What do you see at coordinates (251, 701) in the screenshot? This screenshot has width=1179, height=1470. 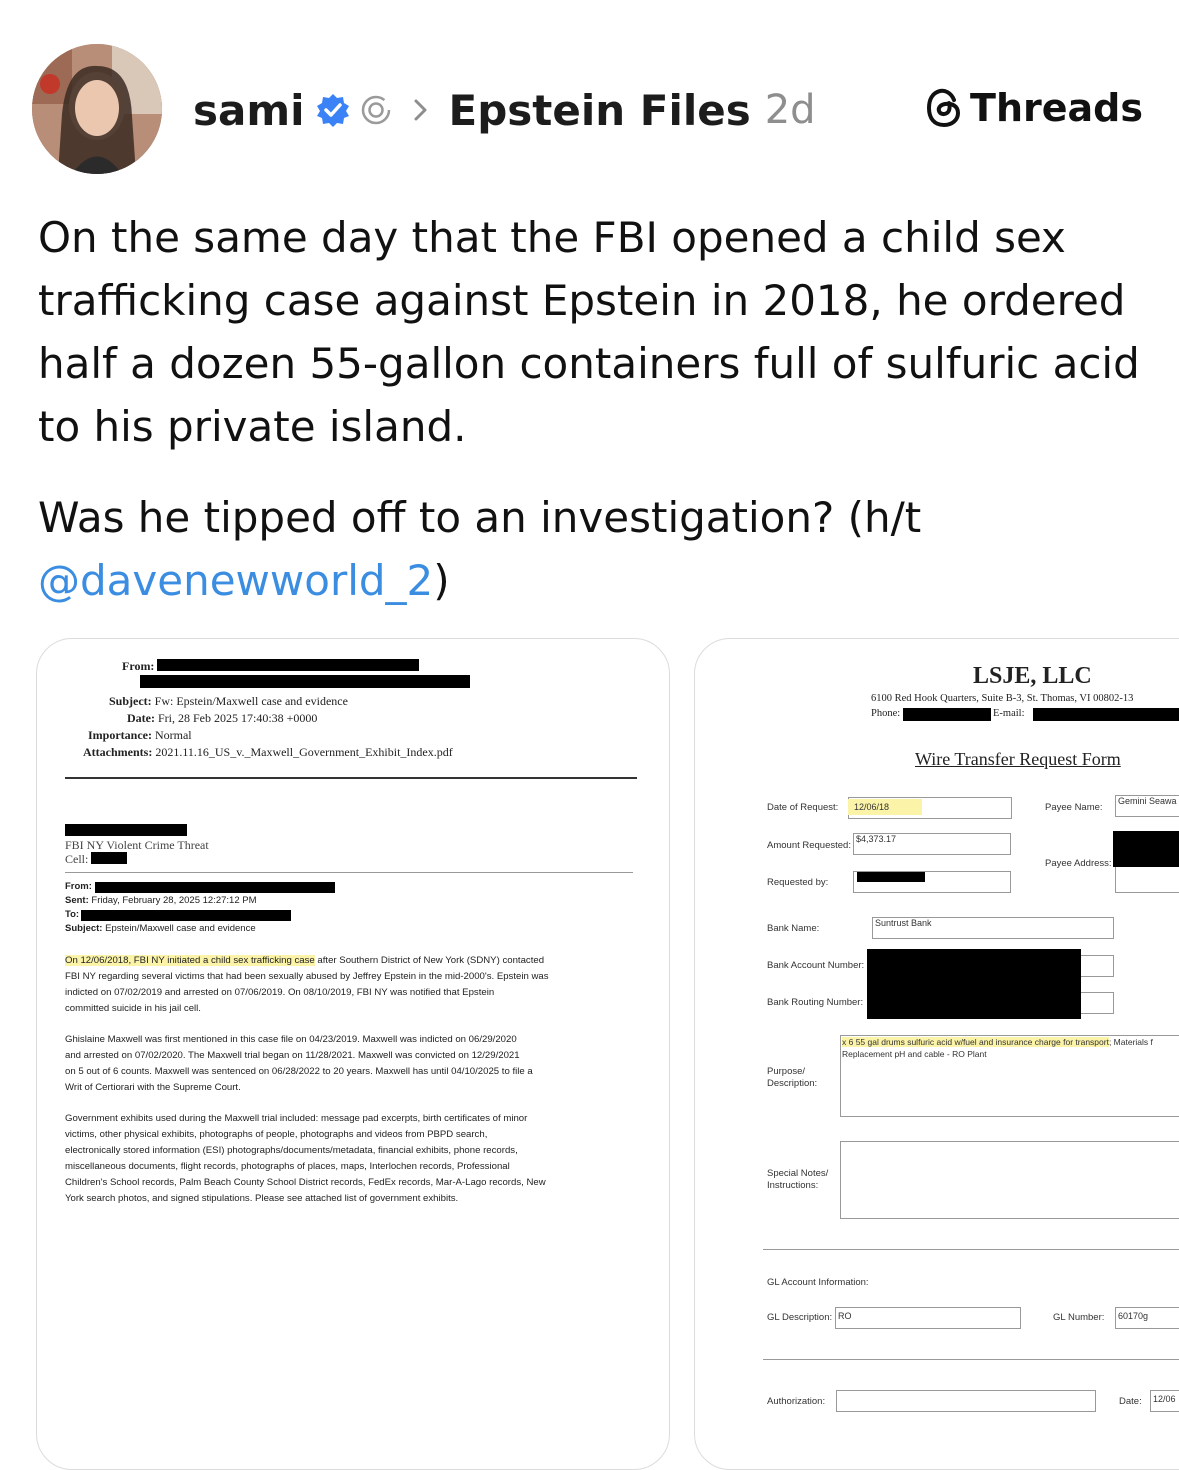 I see `email-subject: Fw: Epstein/Maxwell case and evidence` at bounding box center [251, 701].